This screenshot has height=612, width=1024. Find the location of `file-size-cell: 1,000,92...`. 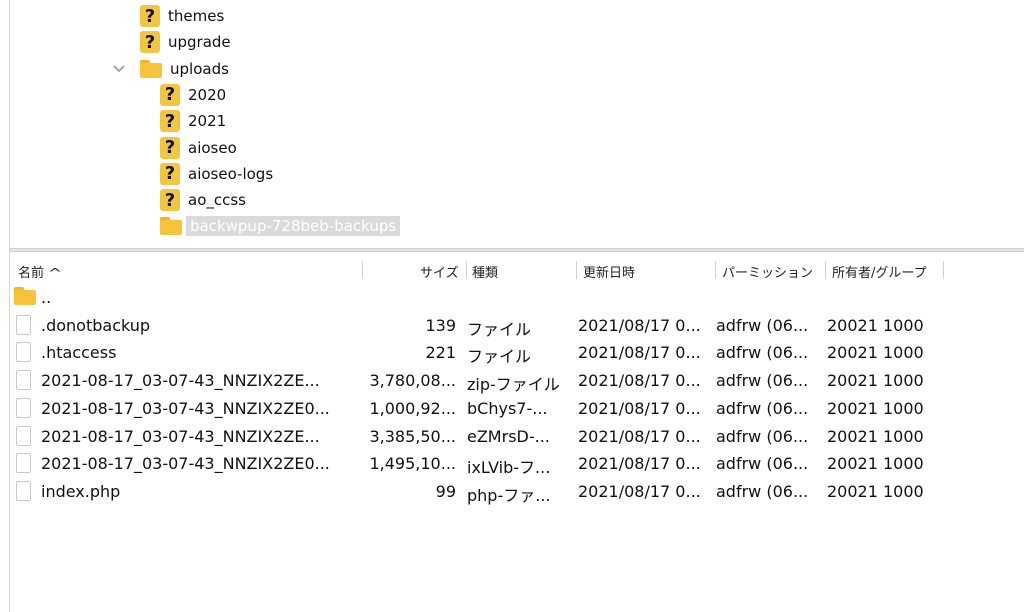

file-size-cell: 1,000,92... is located at coordinates (412, 408).